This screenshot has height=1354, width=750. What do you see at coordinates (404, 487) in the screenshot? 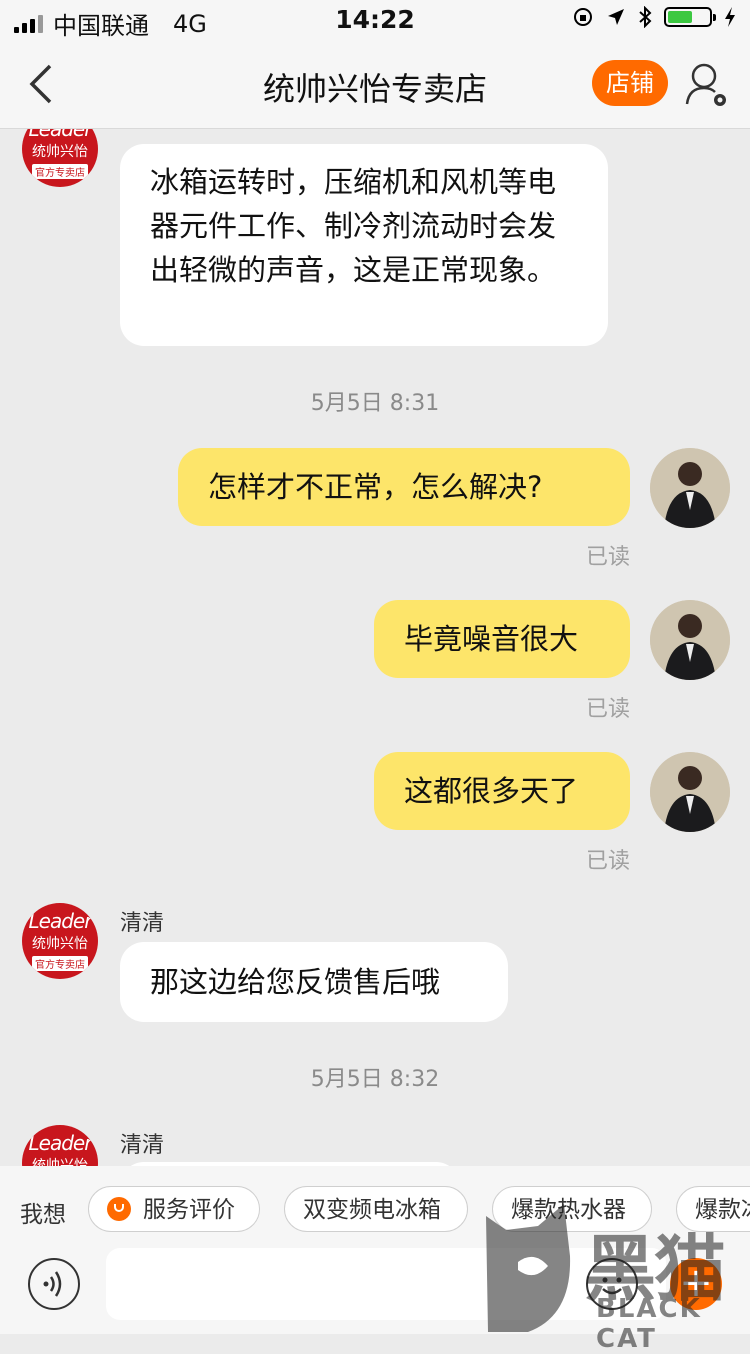
I see `message-bubble-sent: 怎样才不正常，怎么解决?` at bounding box center [404, 487].